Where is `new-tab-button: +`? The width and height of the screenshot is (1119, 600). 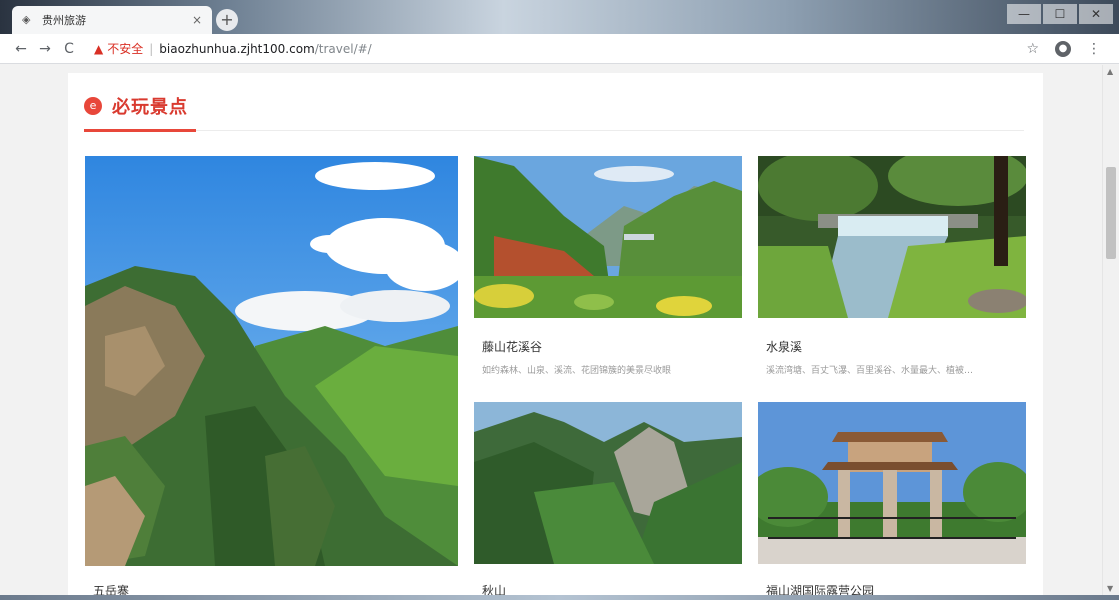
new-tab-button: + is located at coordinates (227, 20).